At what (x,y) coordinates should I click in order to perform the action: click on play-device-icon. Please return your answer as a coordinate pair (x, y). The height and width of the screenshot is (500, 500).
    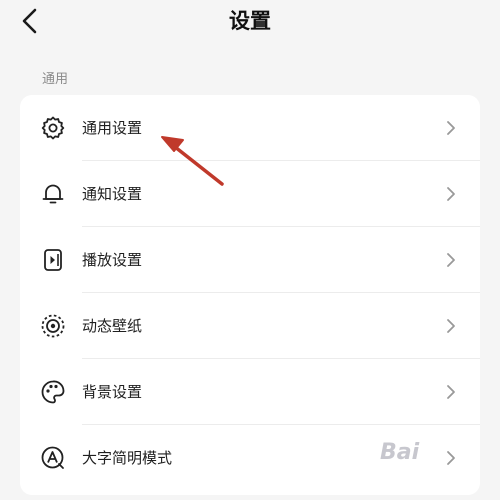
    Looking at the image, I should click on (53, 260).